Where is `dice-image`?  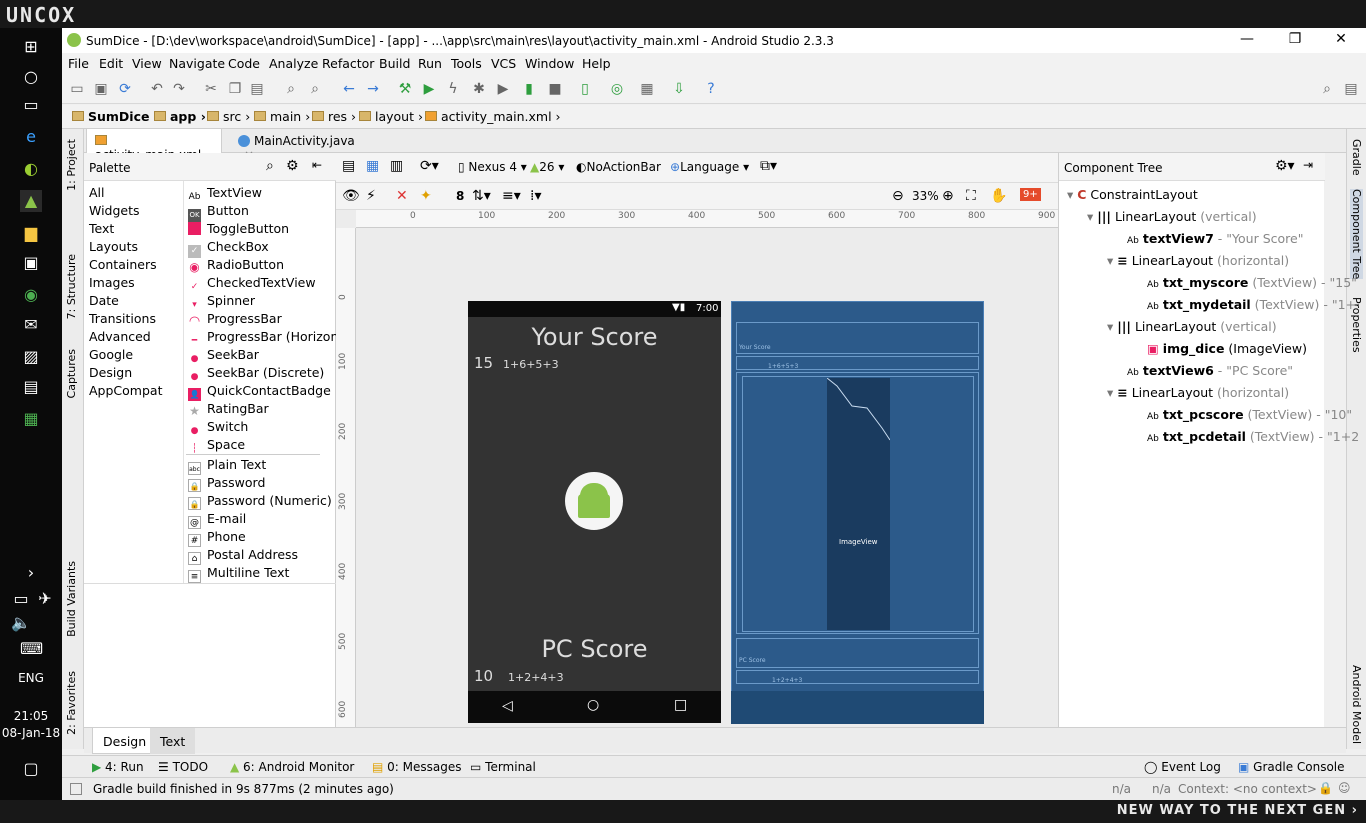 dice-image is located at coordinates (594, 501).